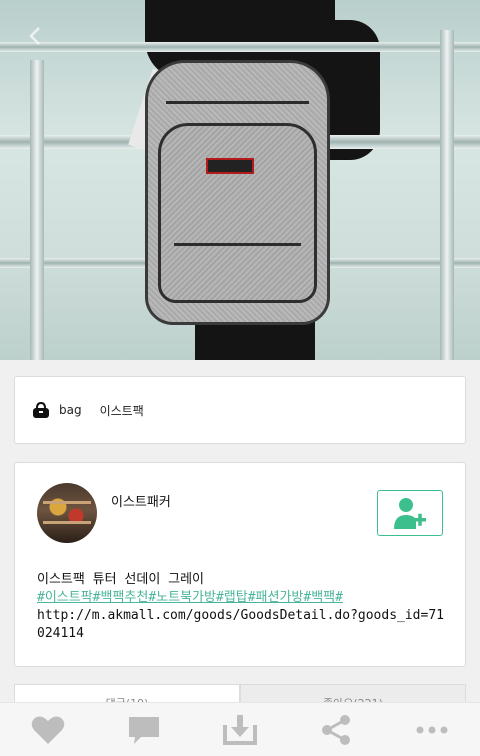  What do you see at coordinates (230, 166) in the screenshot?
I see `brand-logo` at bounding box center [230, 166].